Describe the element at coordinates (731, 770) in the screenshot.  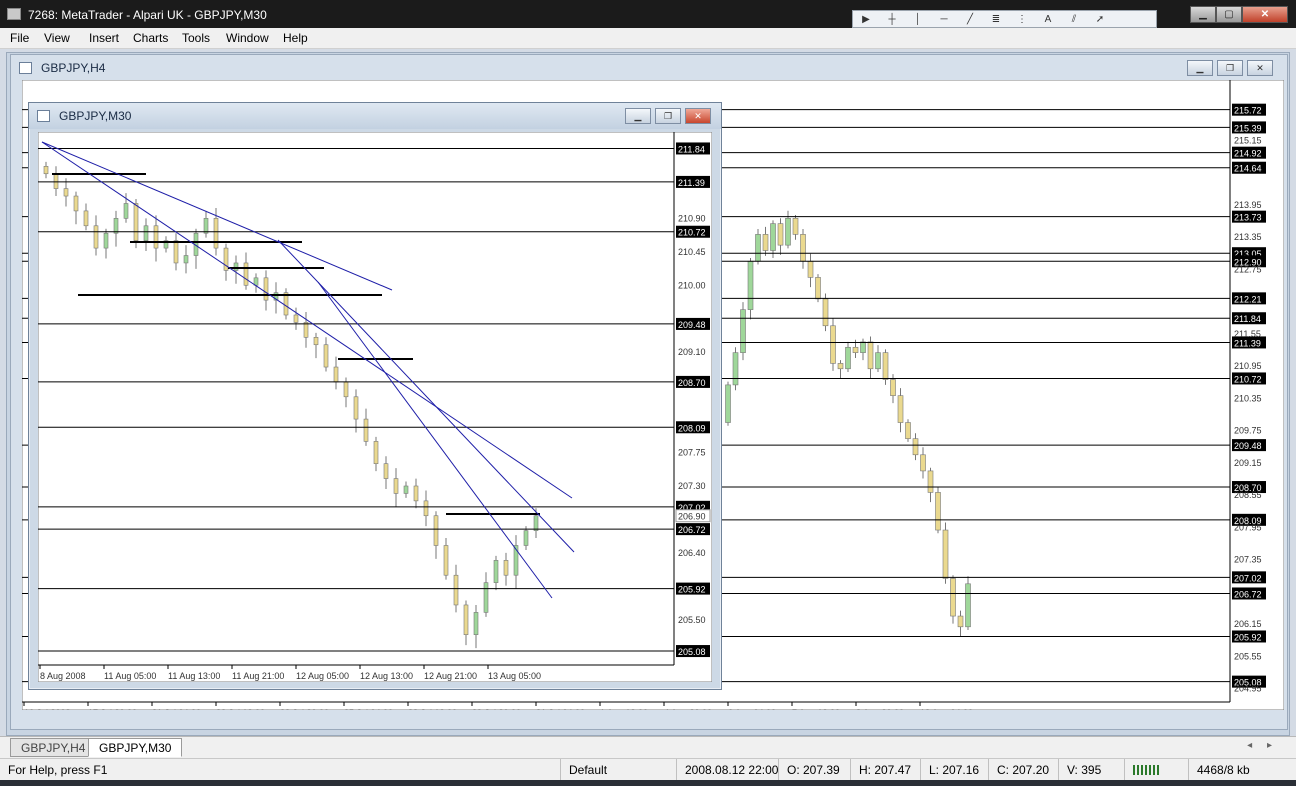
I see `status-datetime: 2008.08.12 22:00` at that location.